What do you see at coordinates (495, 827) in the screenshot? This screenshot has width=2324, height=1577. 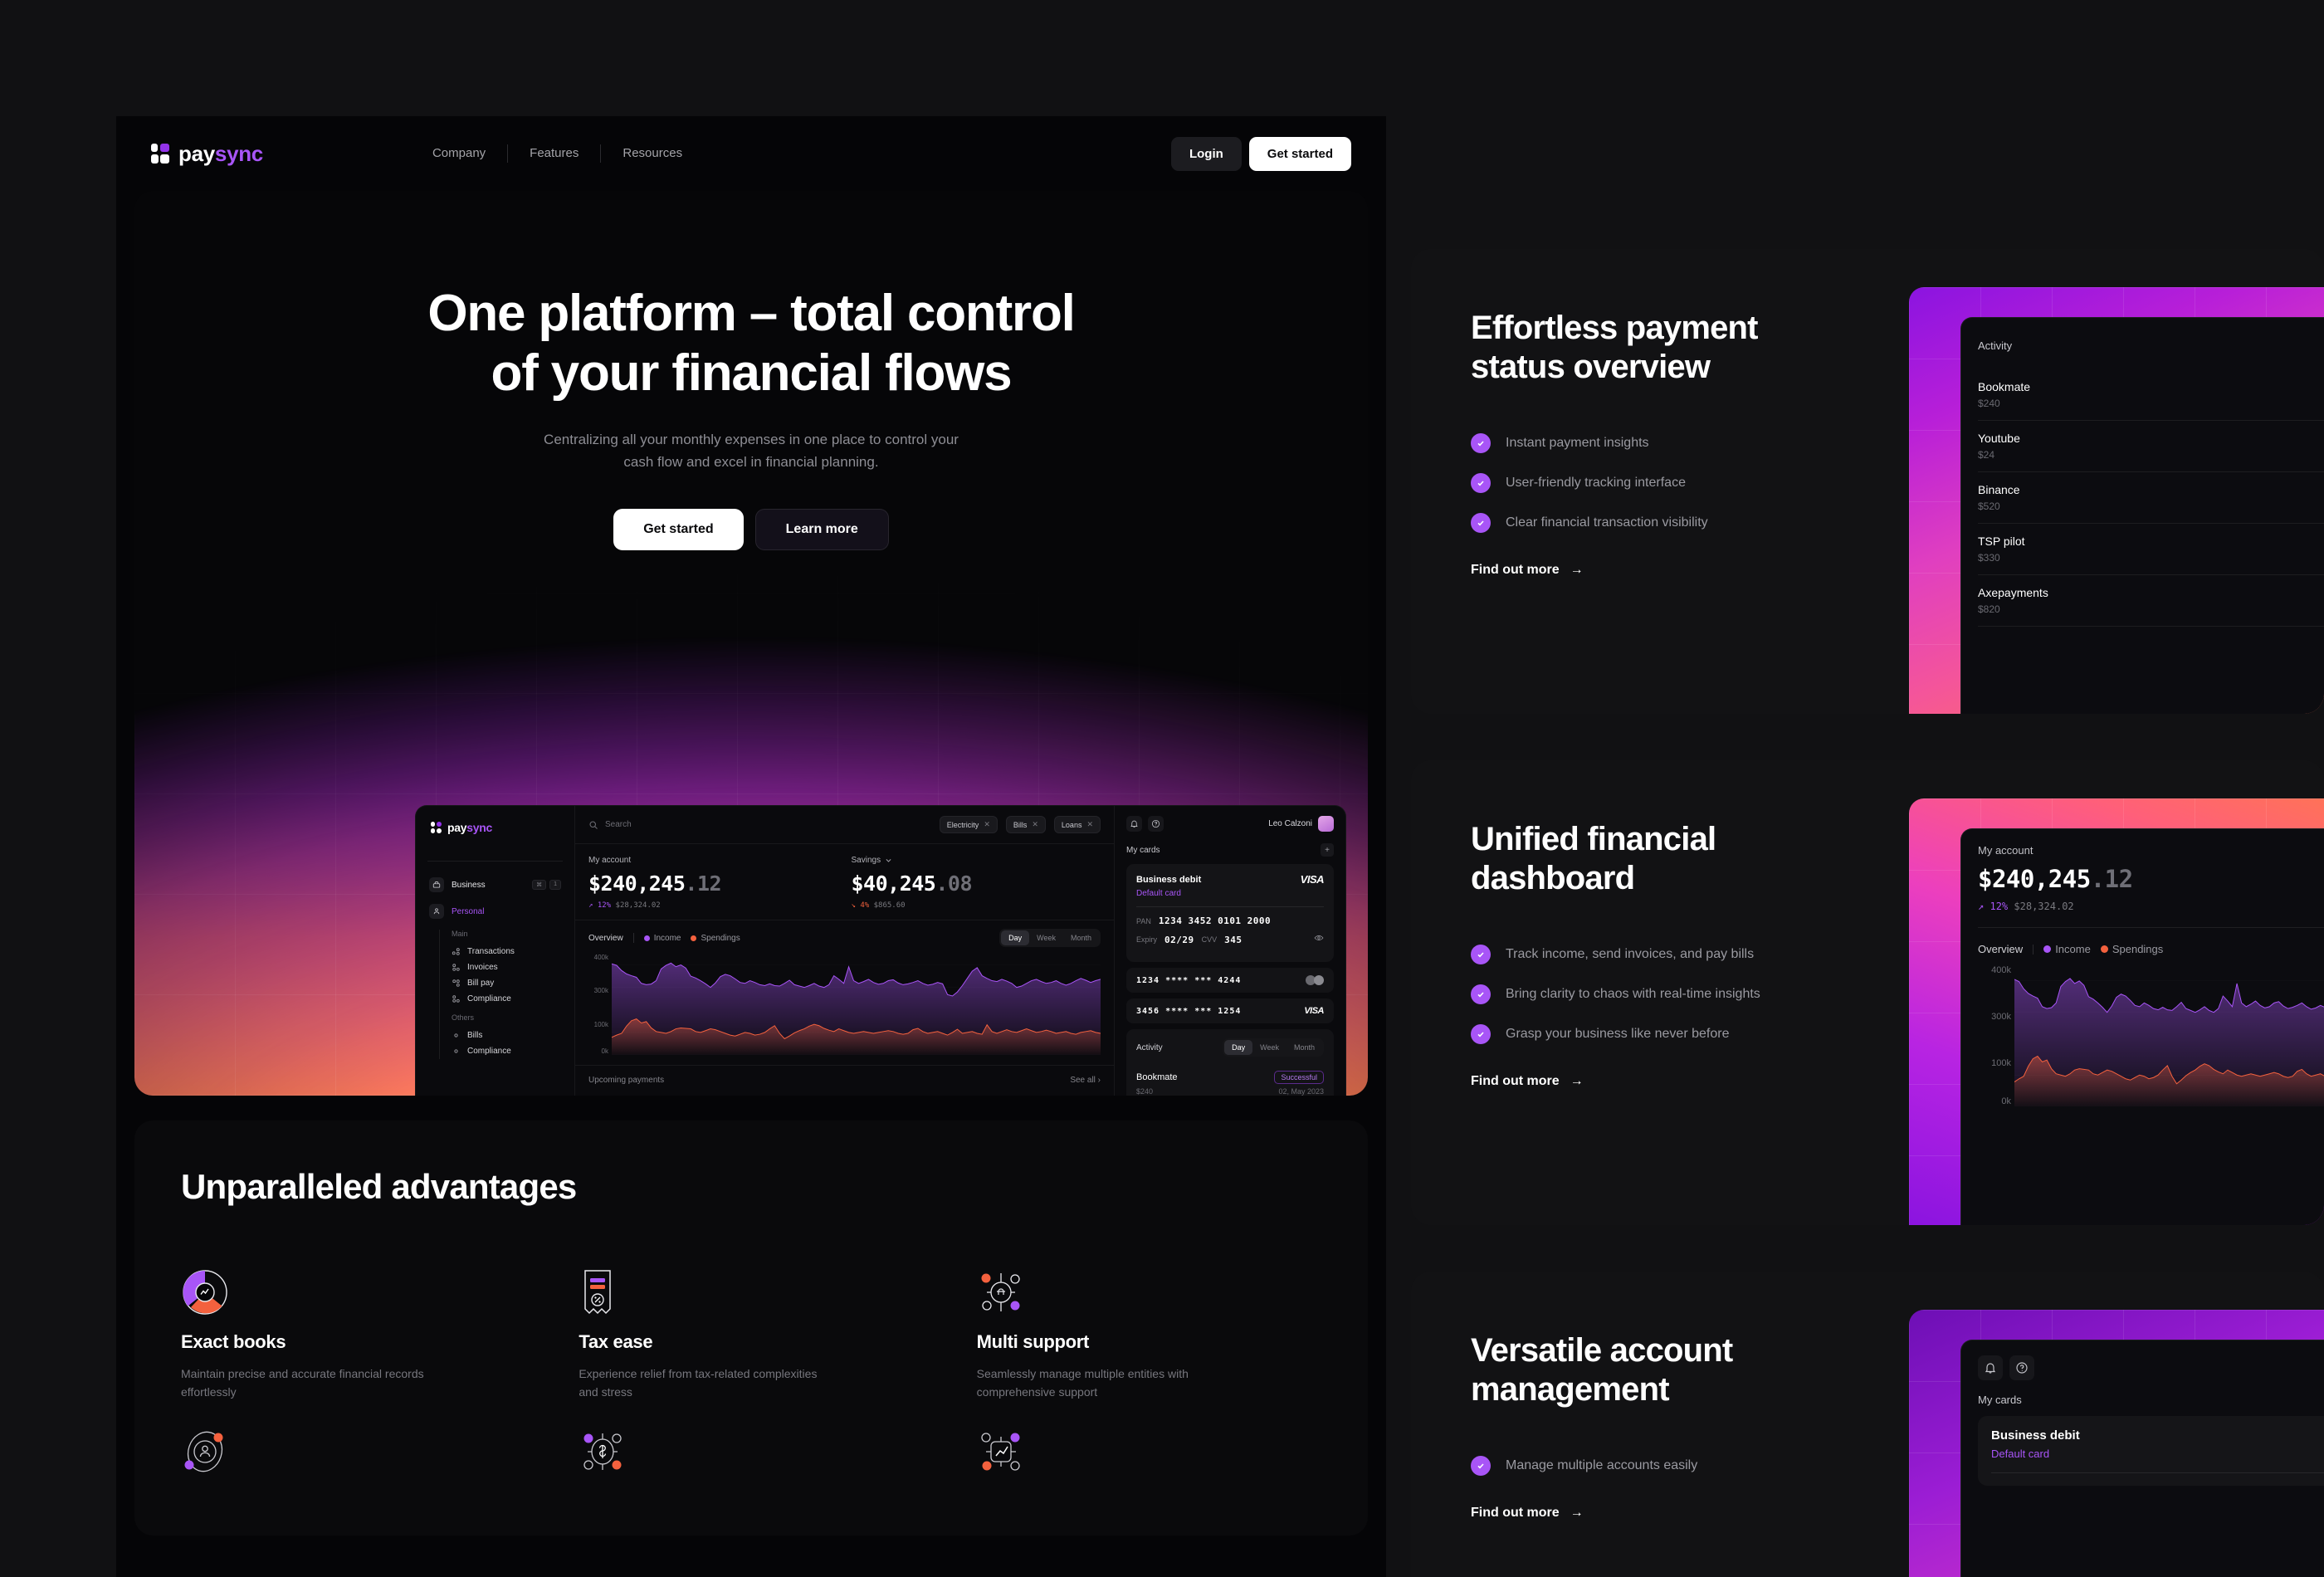 I see `dashboard-logo: paysync` at bounding box center [495, 827].